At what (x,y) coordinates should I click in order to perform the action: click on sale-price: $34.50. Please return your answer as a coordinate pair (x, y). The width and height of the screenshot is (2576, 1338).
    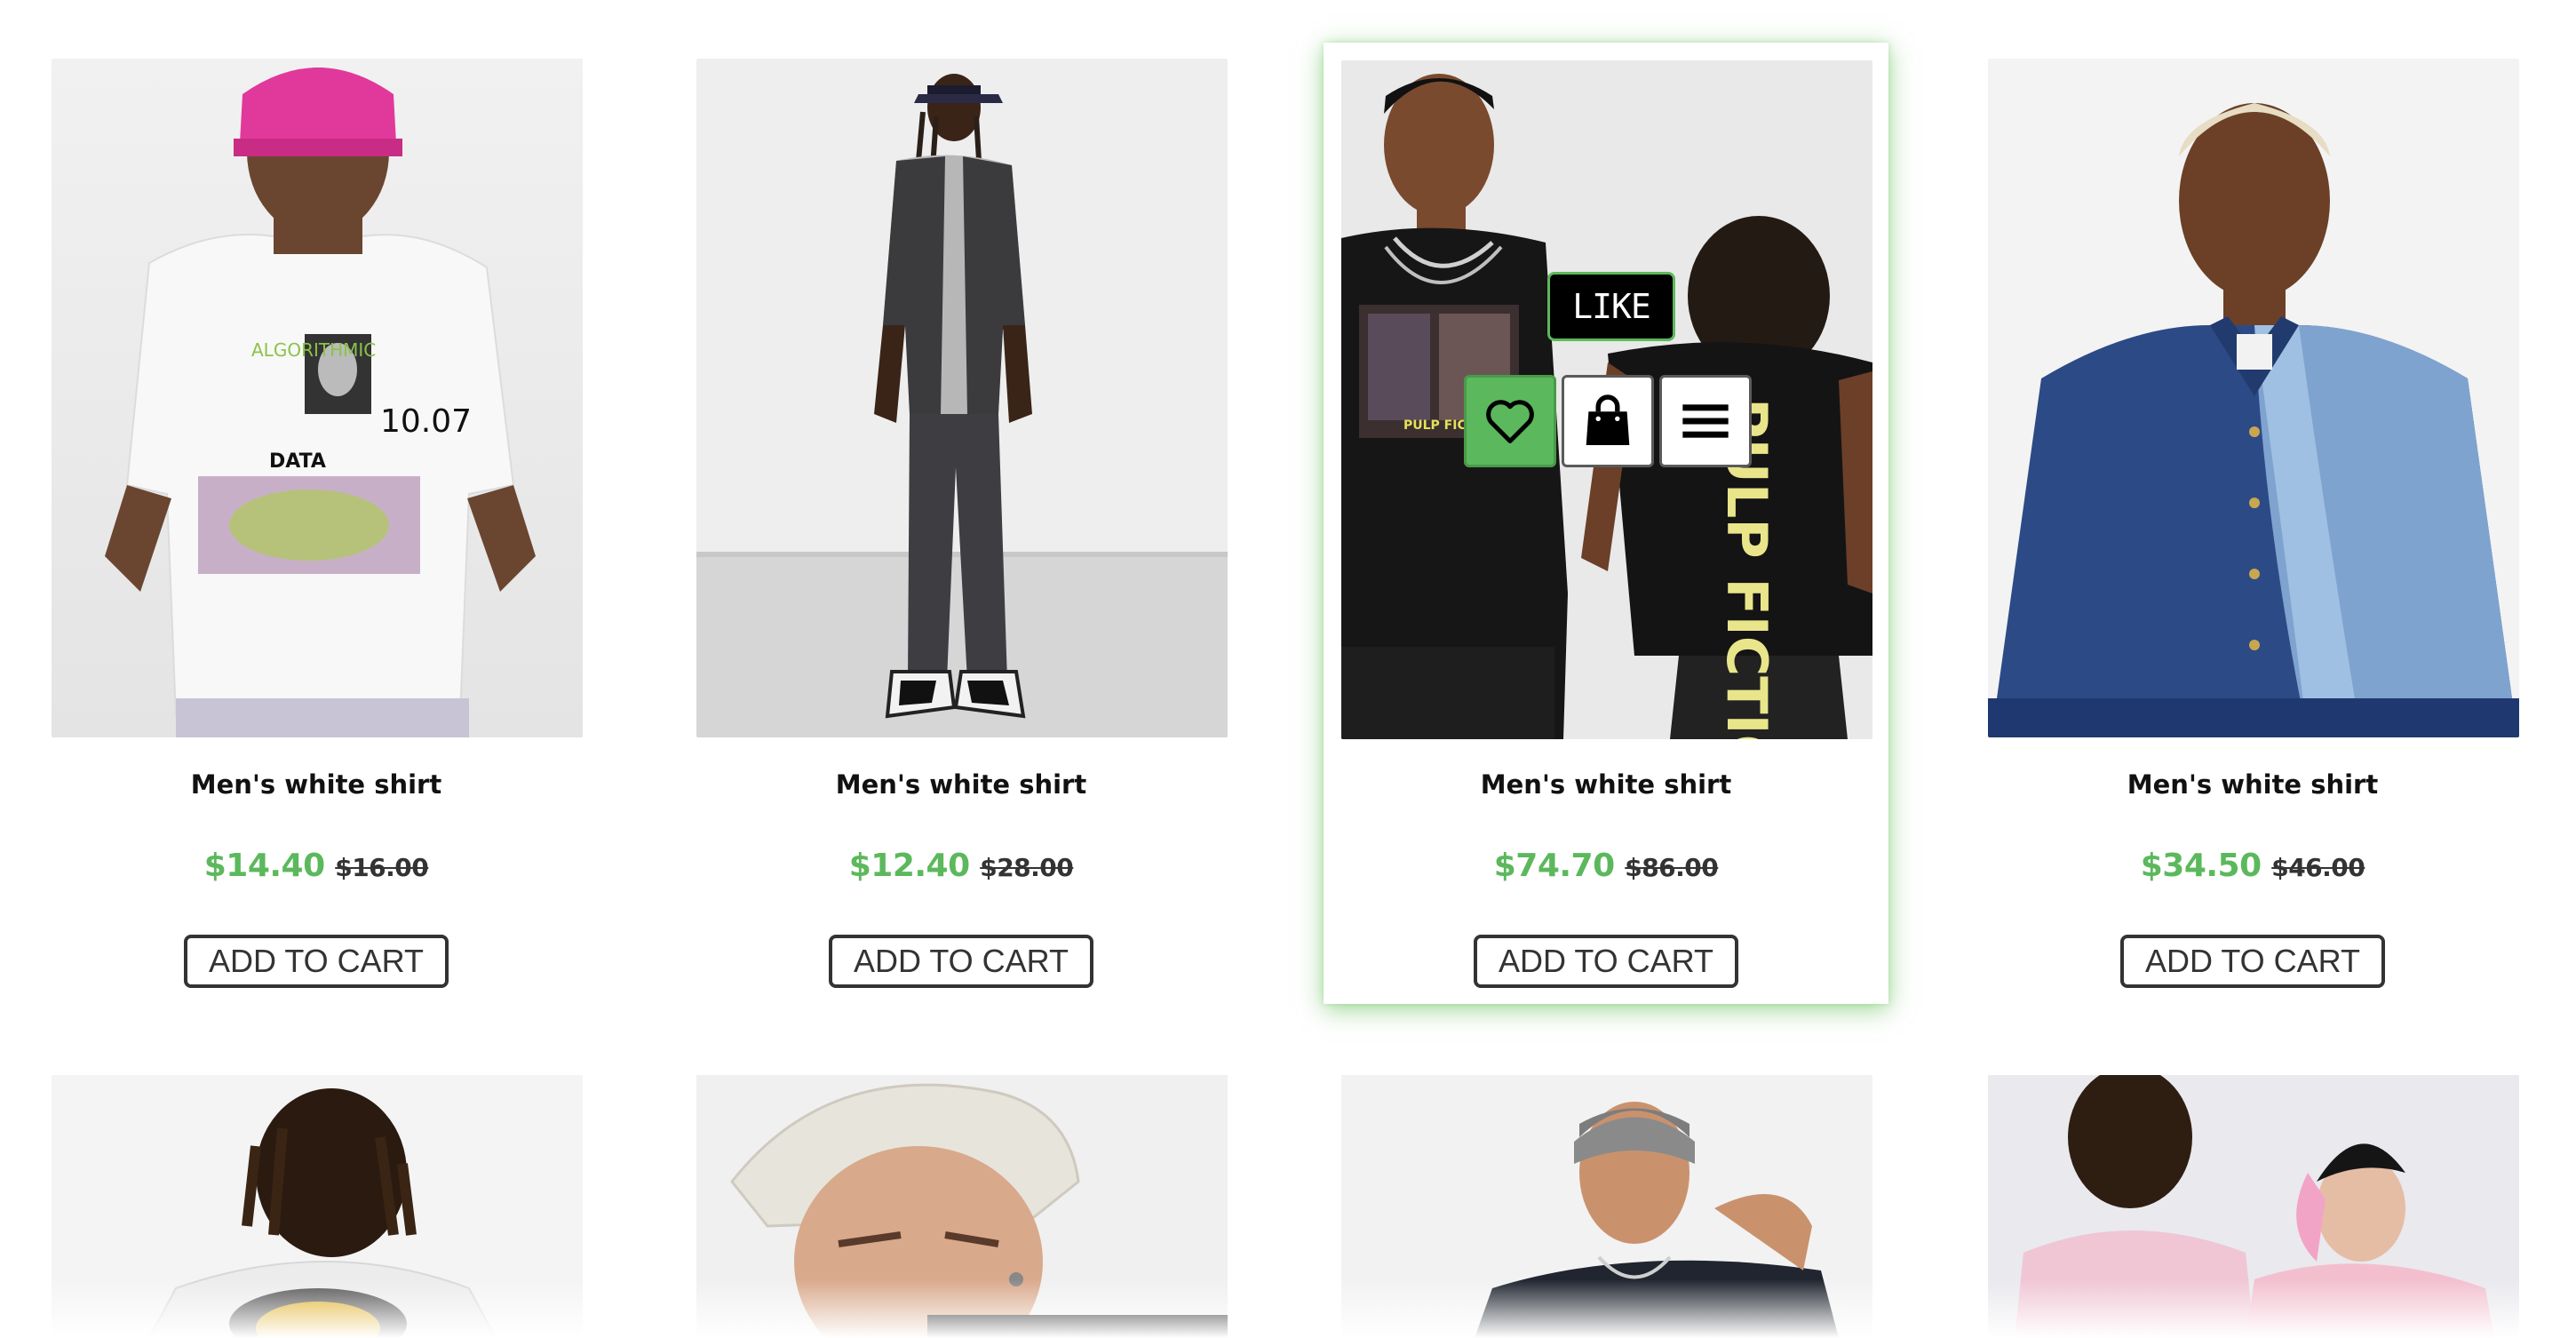
    Looking at the image, I should click on (2201, 866).